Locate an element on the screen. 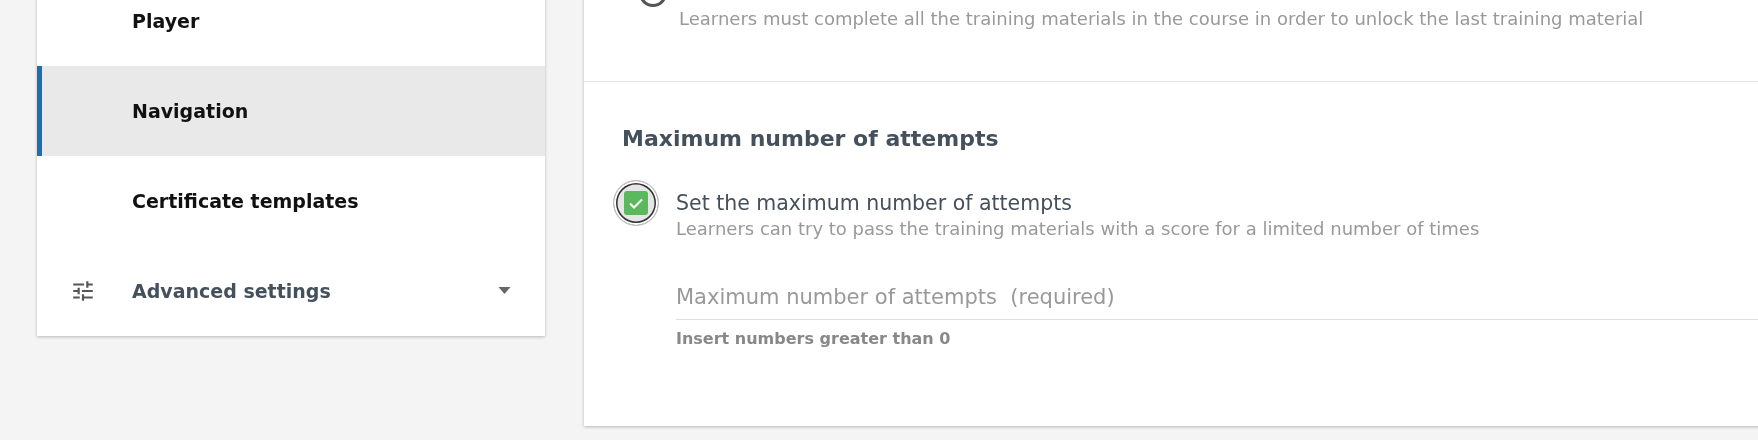  checkbox is located at coordinates (636, 203).